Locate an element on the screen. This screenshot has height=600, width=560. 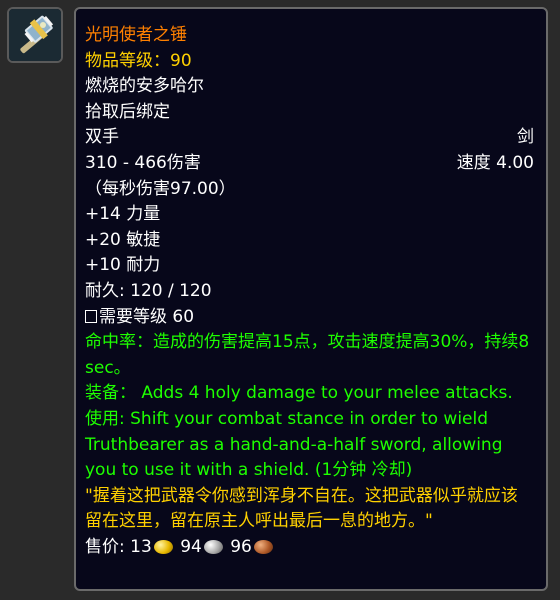
sell-copper: 96 is located at coordinates (241, 546).